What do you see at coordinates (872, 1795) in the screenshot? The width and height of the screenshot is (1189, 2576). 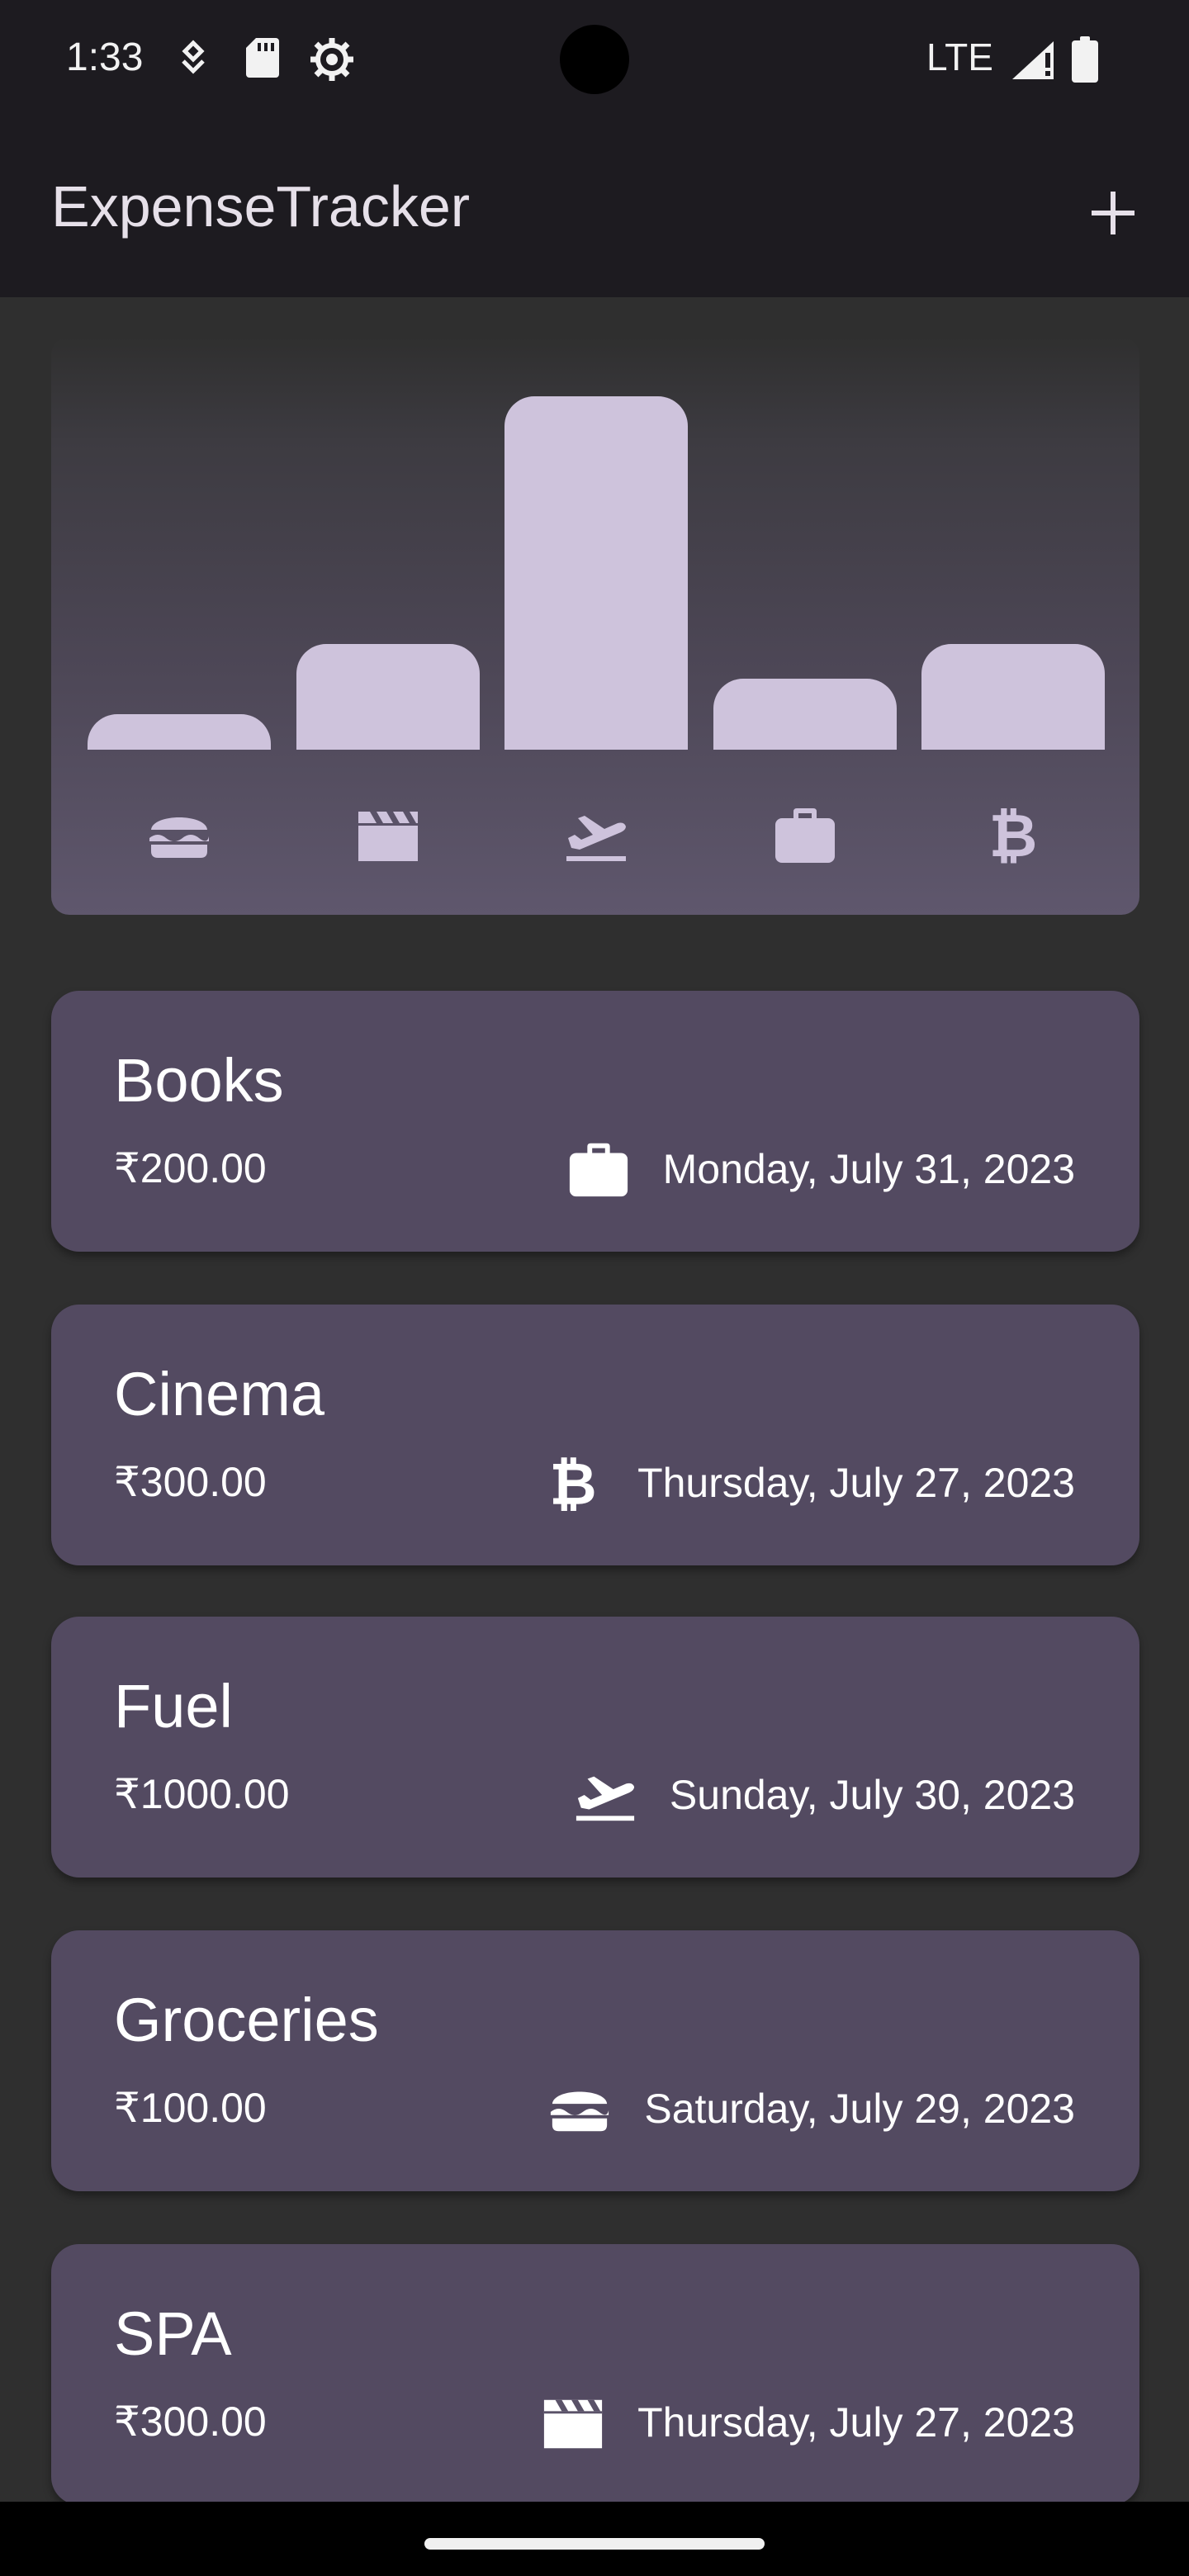 I see `expense-date: Sunday, July 30, 2023` at bounding box center [872, 1795].